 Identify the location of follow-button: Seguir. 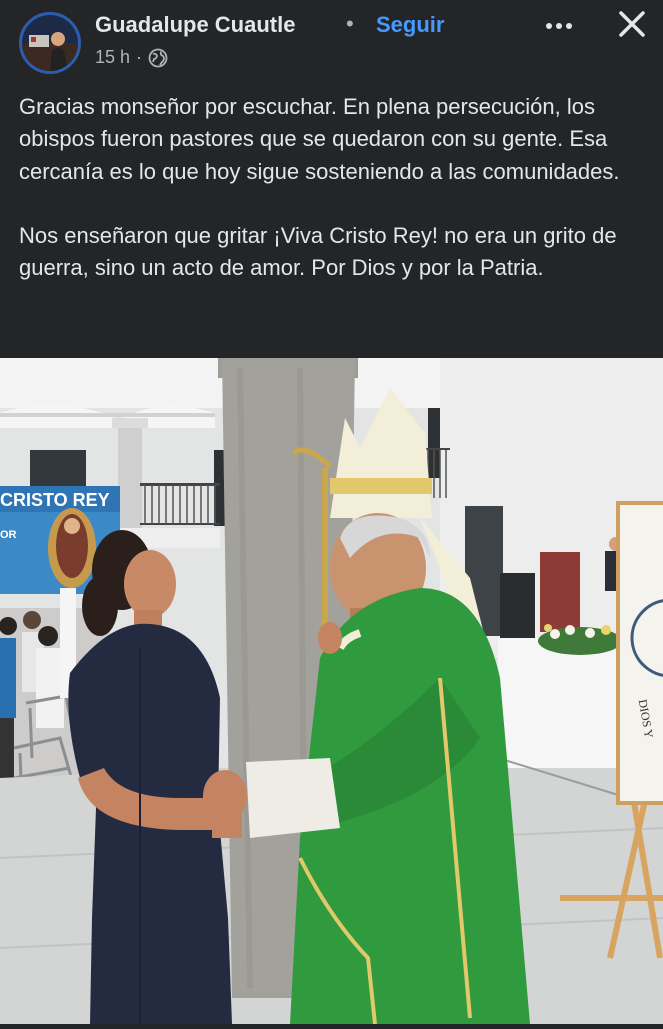
(410, 25).